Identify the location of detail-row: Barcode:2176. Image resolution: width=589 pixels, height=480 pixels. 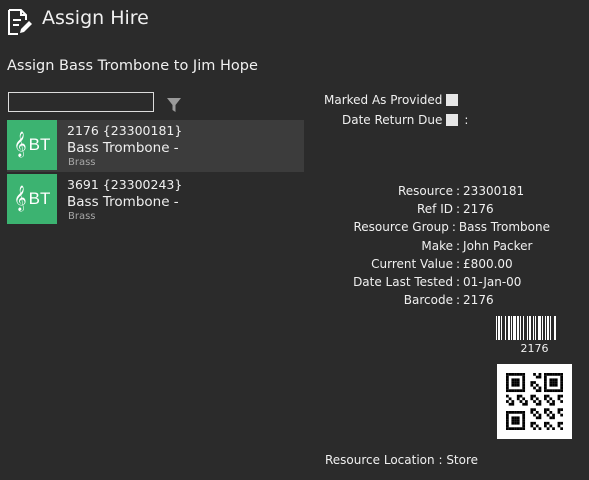
(448, 300).